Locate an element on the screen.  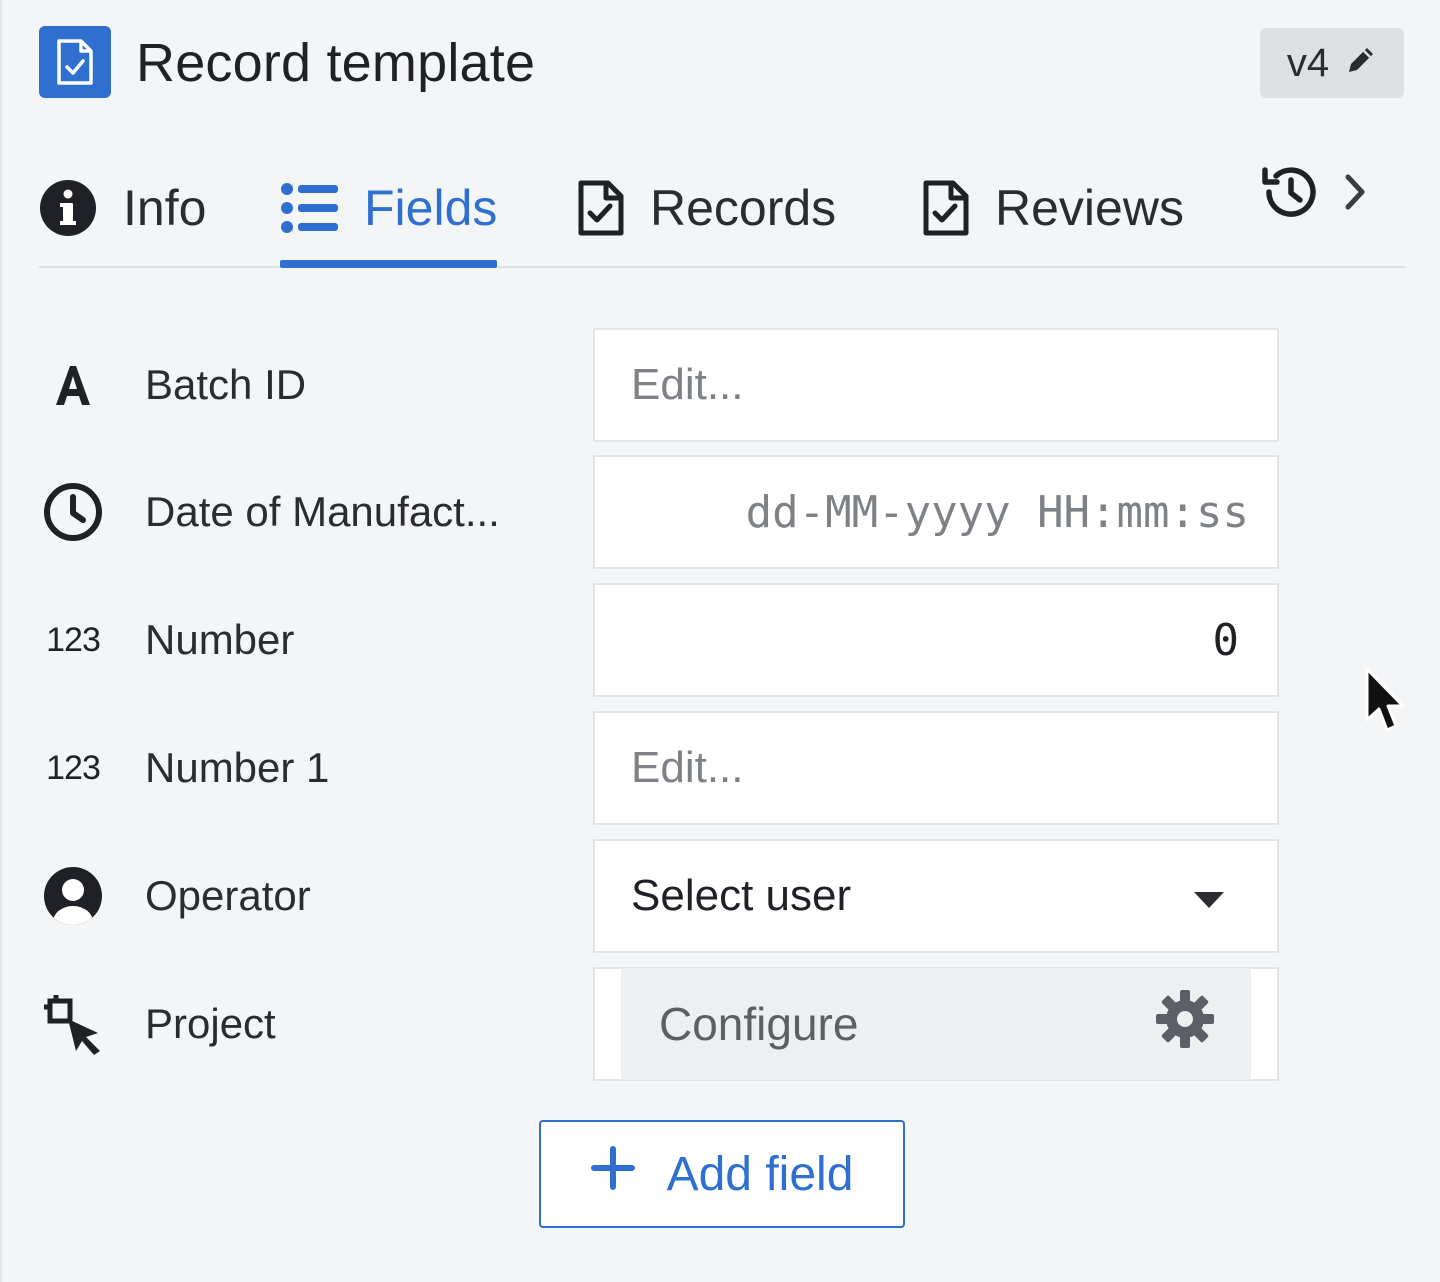
field-row-operator: Operator Select user is located at coordinates (659, 896).